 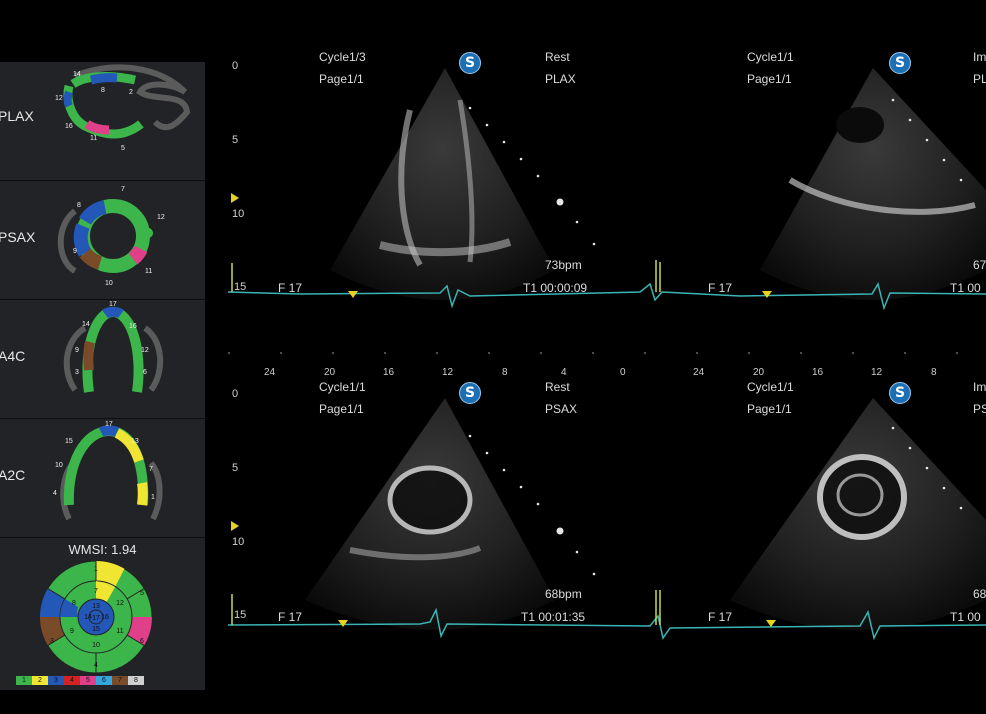 I want to click on cycle-label: Cycle1/3, so click(x=342, y=57).